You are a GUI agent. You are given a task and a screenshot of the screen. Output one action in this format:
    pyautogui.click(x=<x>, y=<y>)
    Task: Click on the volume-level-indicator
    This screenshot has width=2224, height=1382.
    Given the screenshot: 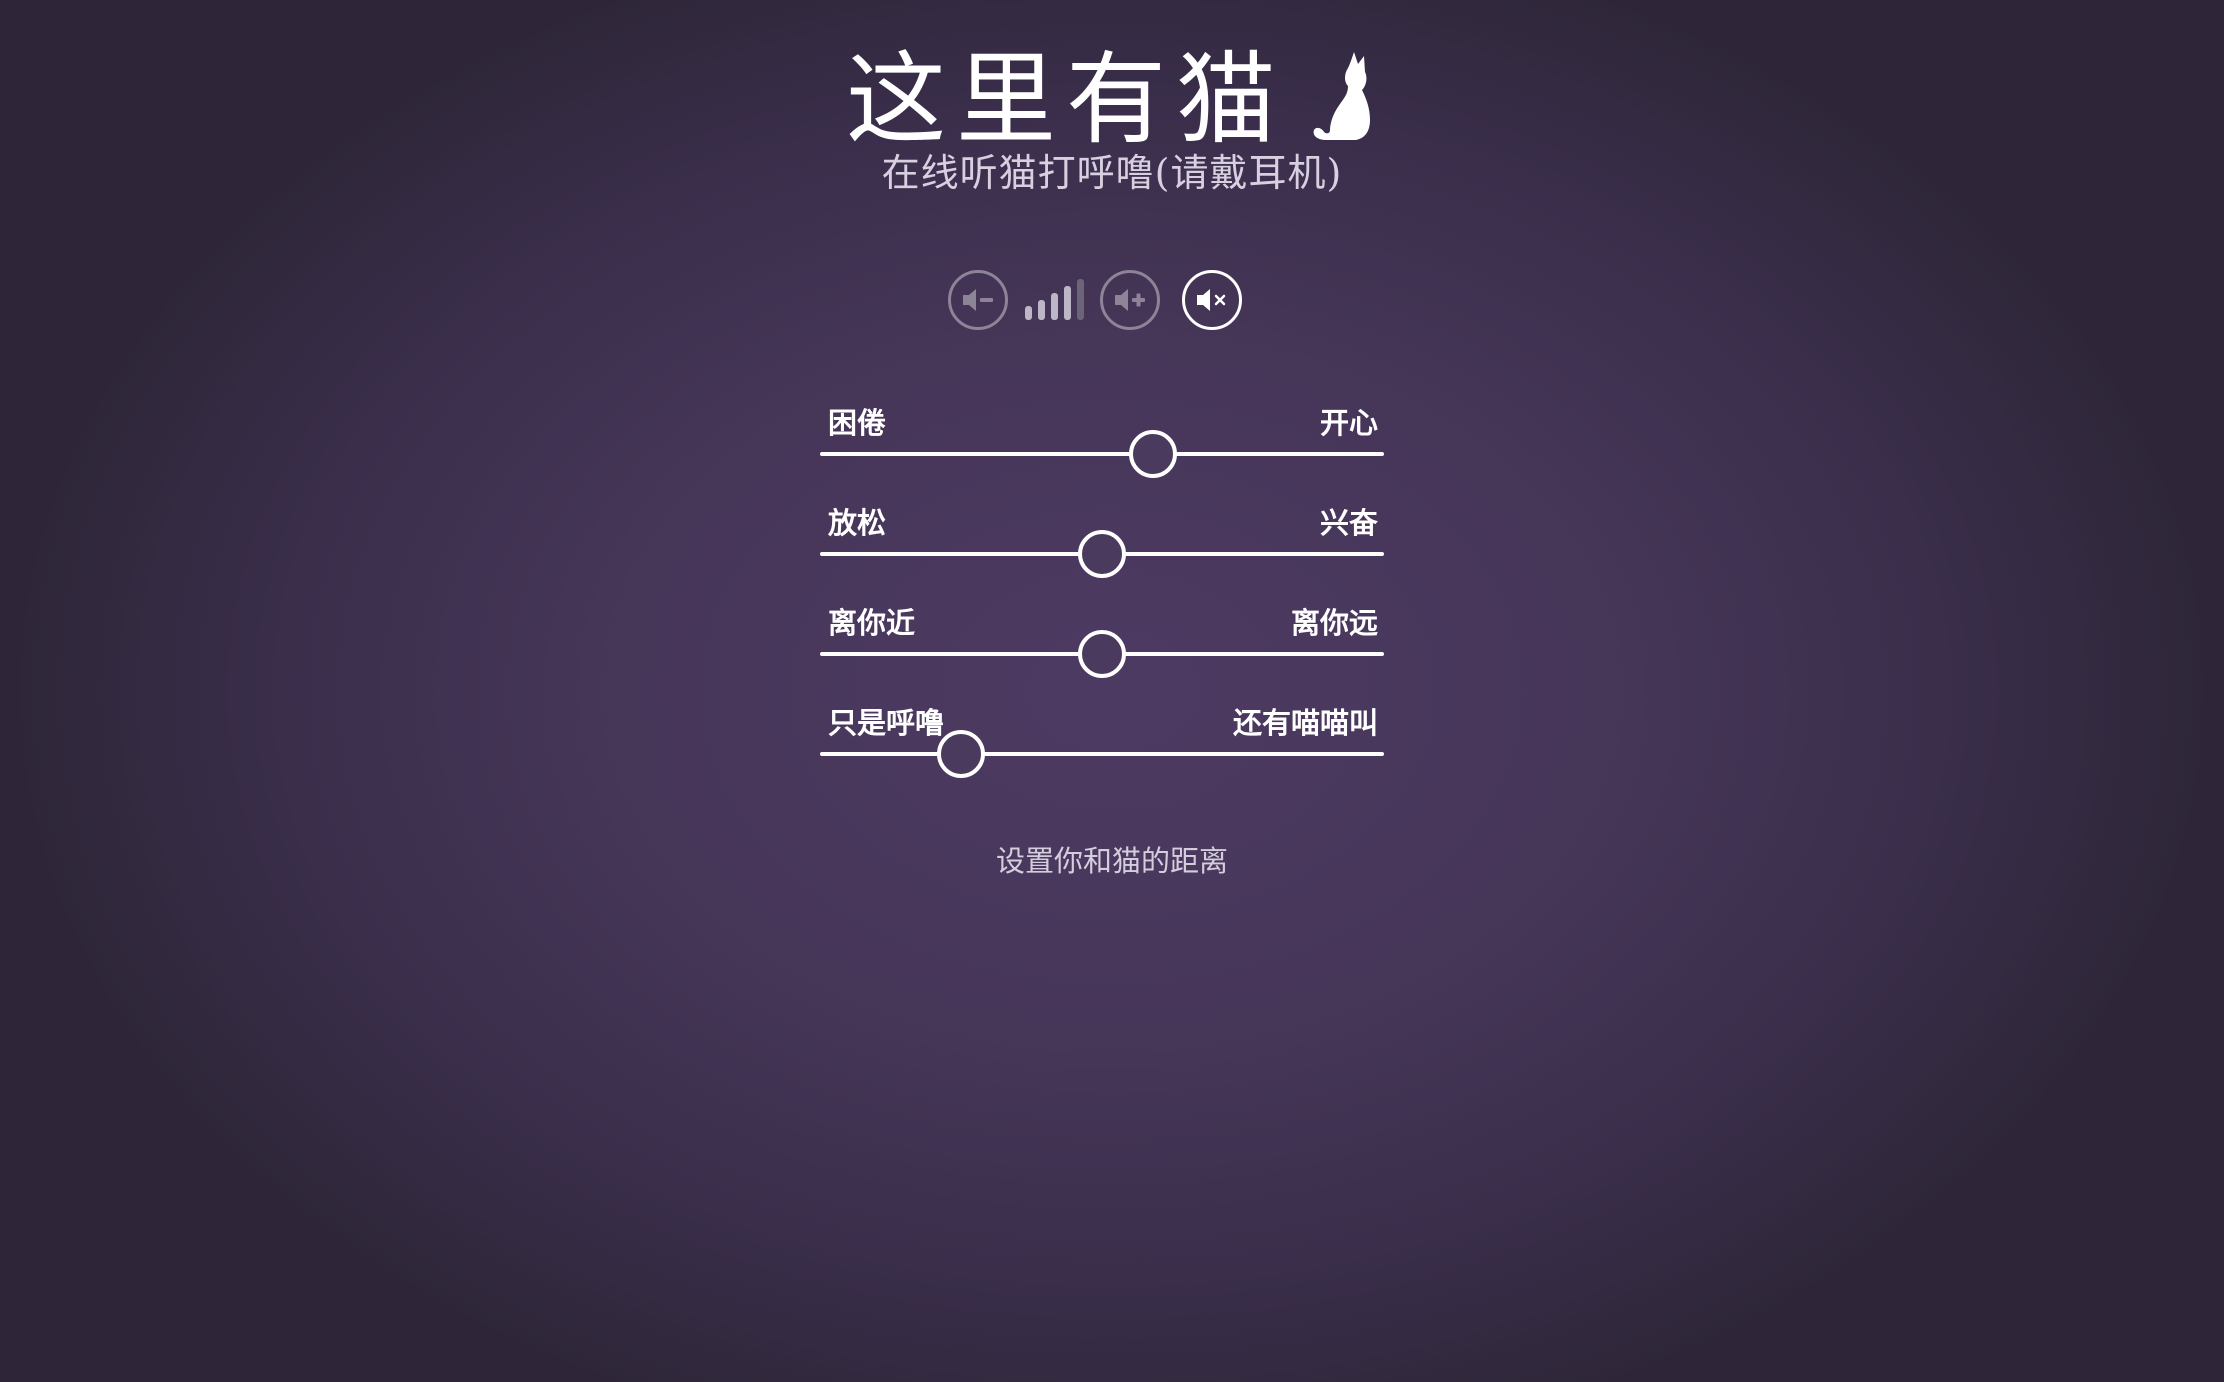 What is the action you would take?
    pyautogui.click(x=1054, y=300)
    